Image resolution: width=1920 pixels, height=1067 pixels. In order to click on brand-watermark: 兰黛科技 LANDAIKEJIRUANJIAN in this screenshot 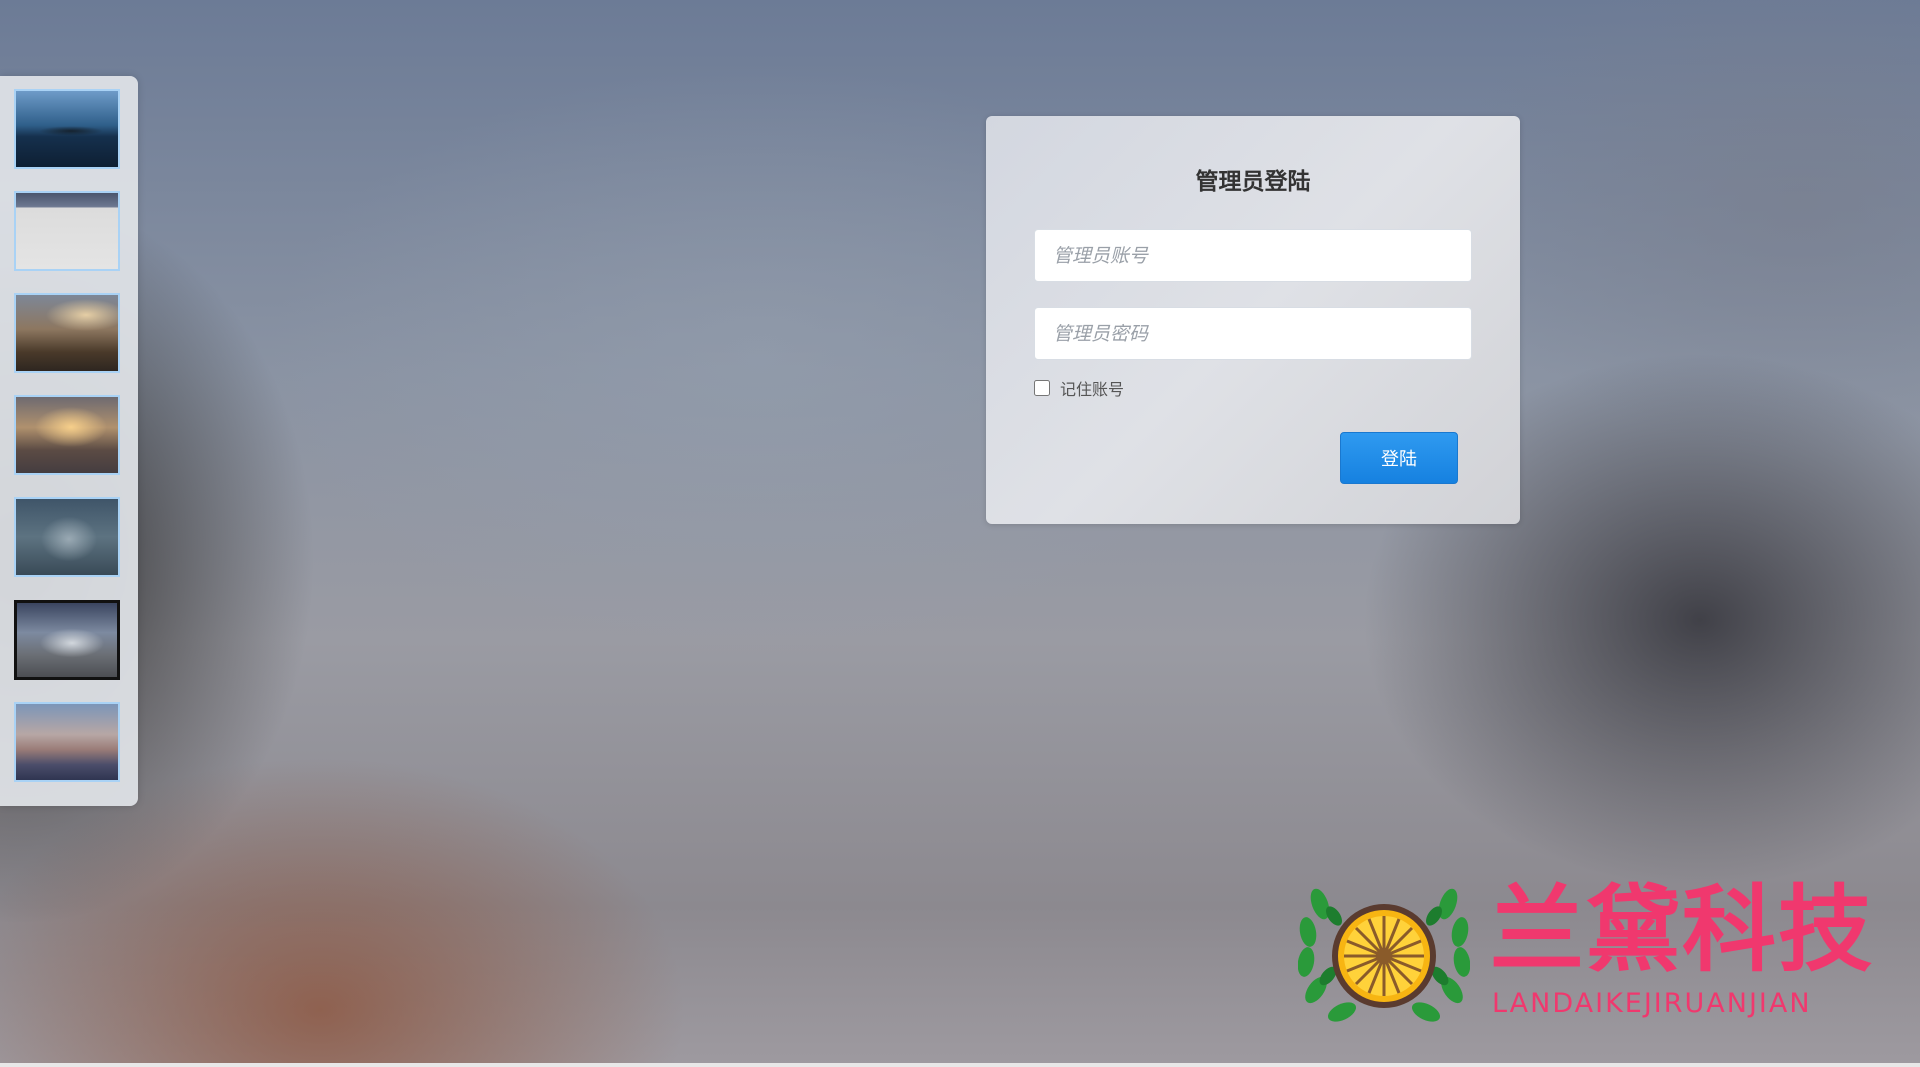, I will do `click(1598, 951)`.